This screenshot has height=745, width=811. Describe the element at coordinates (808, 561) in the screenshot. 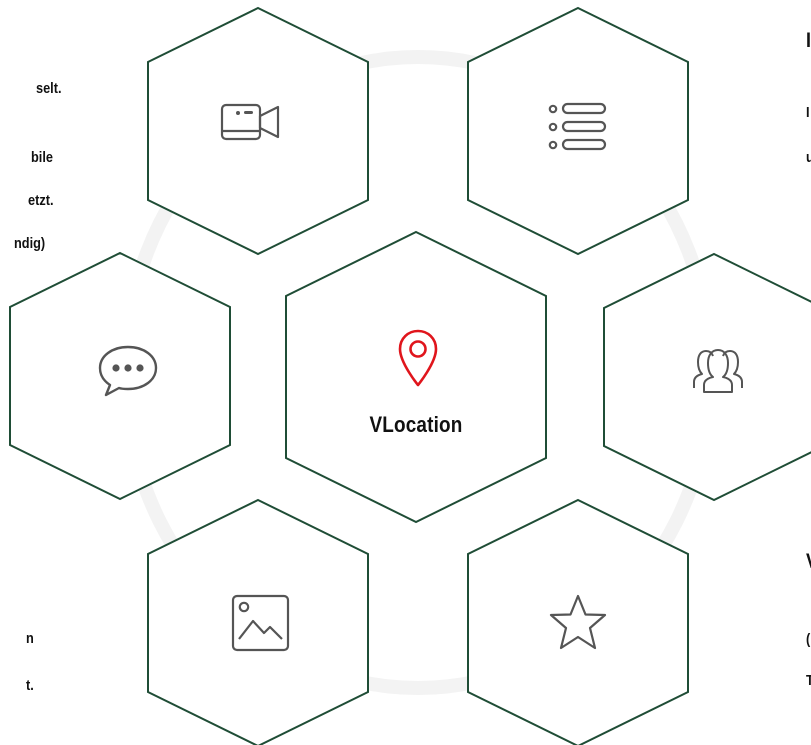

I see `right-text-line-4: V` at that location.